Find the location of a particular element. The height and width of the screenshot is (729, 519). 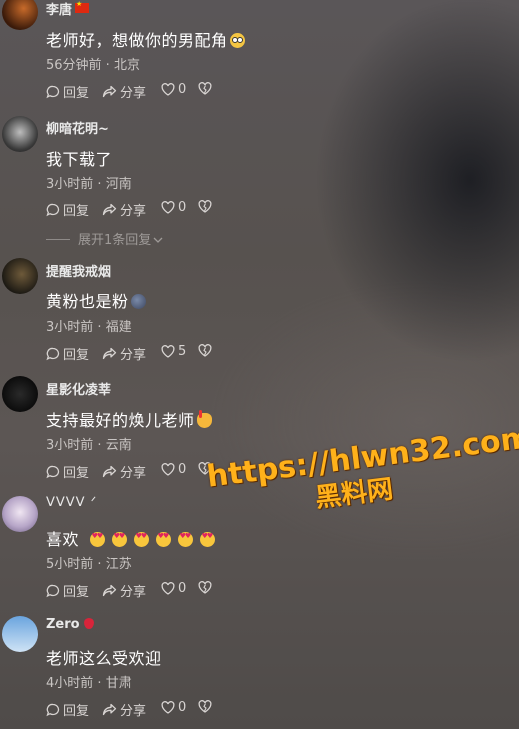

username: 柳暗花明~ is located at coordinates (77, 127).